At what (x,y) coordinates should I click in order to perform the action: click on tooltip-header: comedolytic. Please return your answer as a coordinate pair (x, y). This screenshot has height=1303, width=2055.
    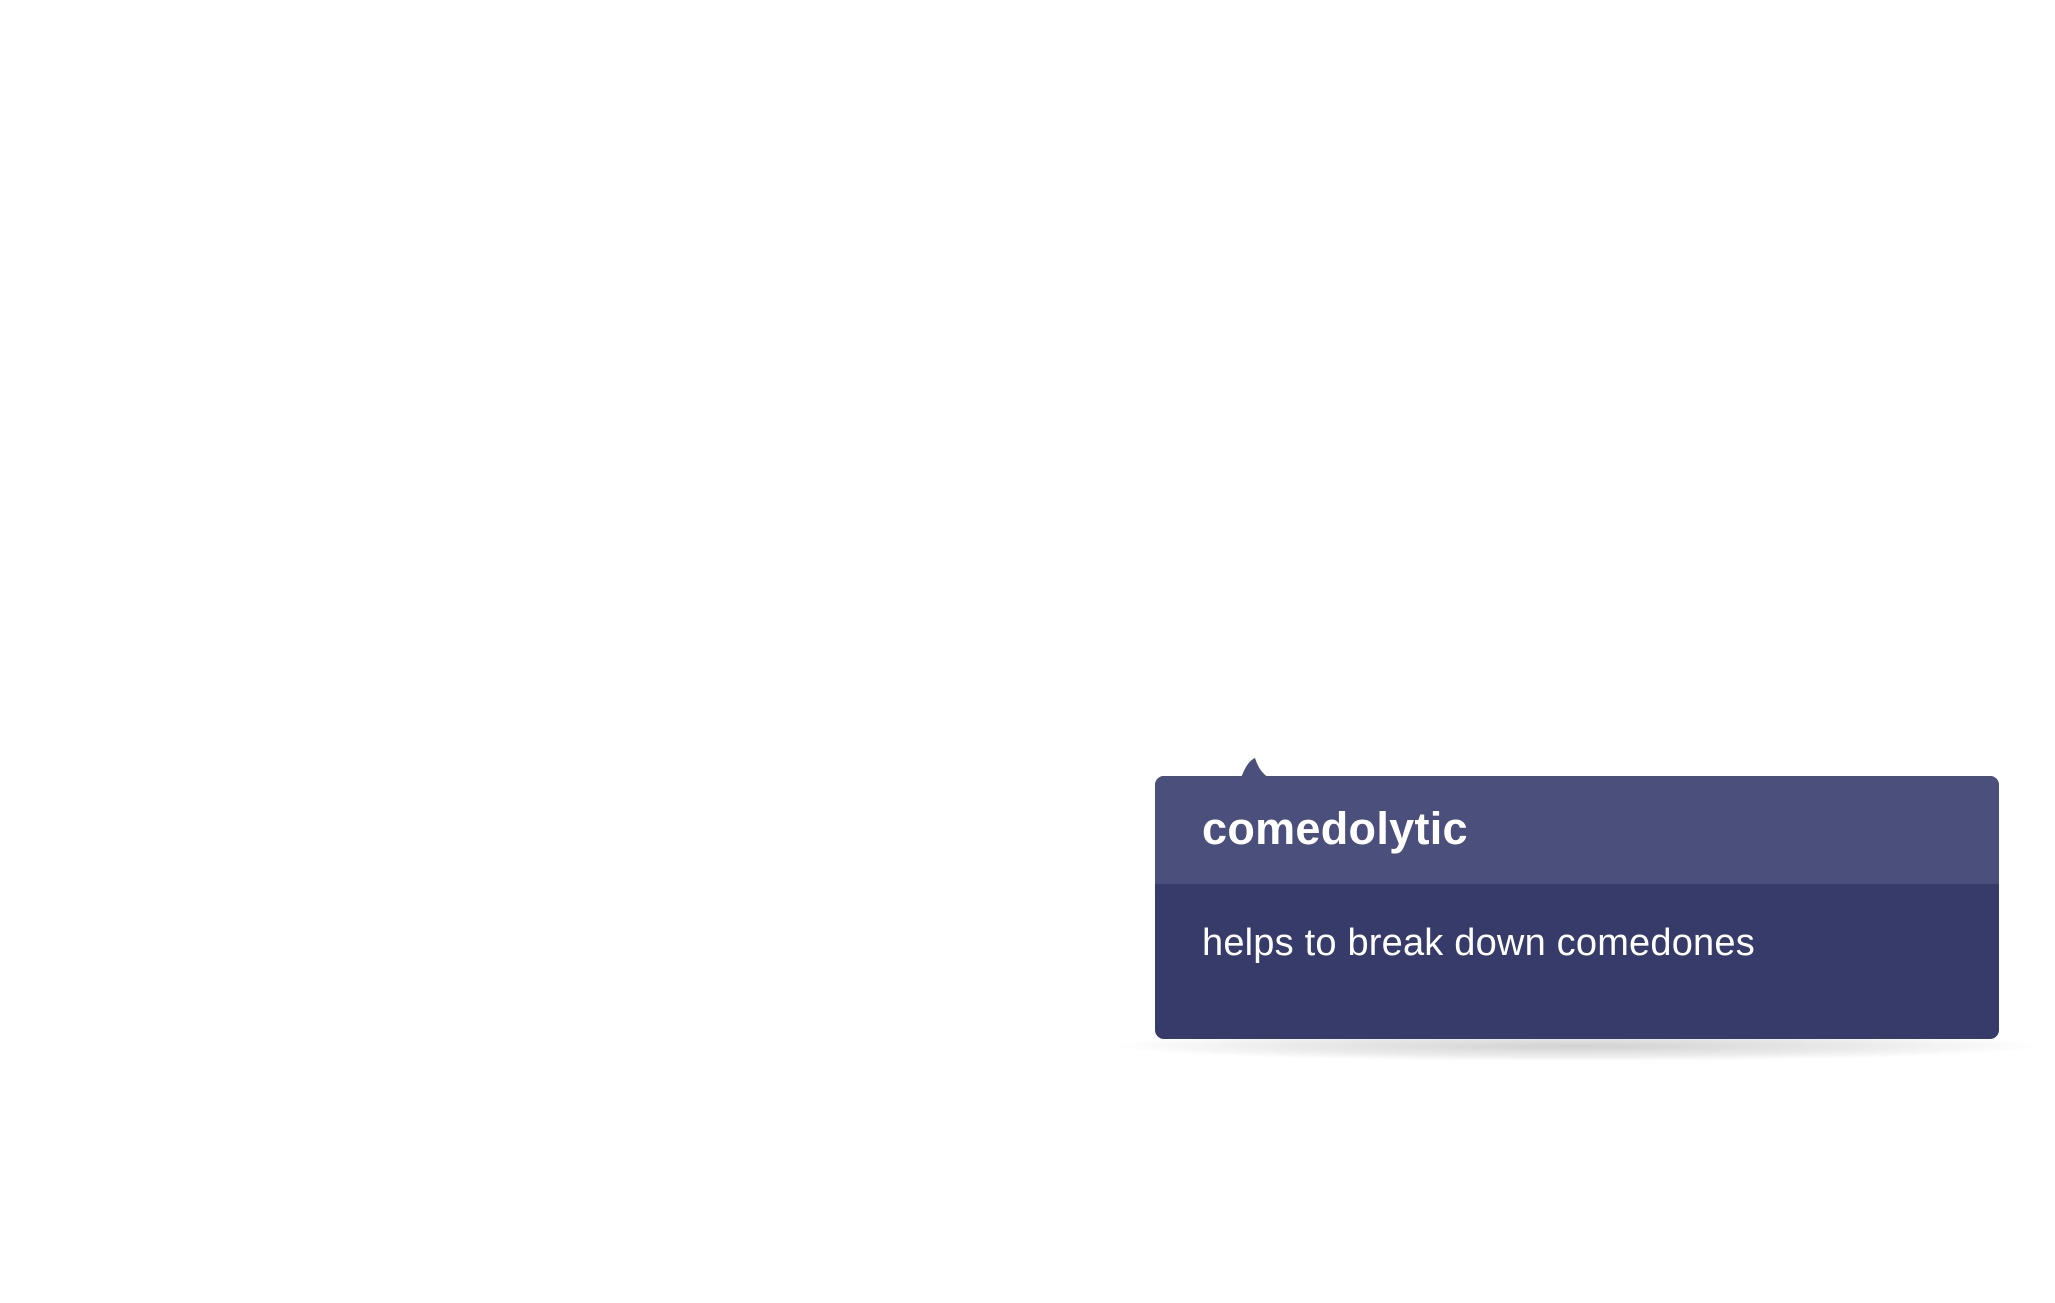
    Looking at the image, I should click on (1577, 830).